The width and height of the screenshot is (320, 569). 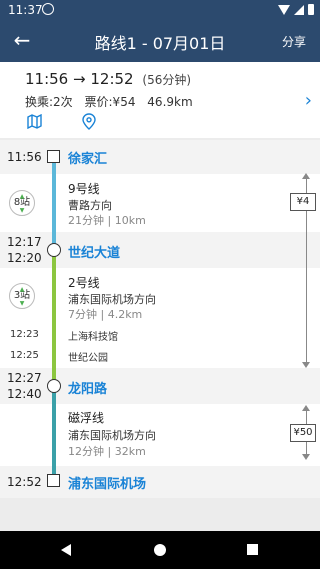 I want to click on notification-icon, so click(x=48, y=9).